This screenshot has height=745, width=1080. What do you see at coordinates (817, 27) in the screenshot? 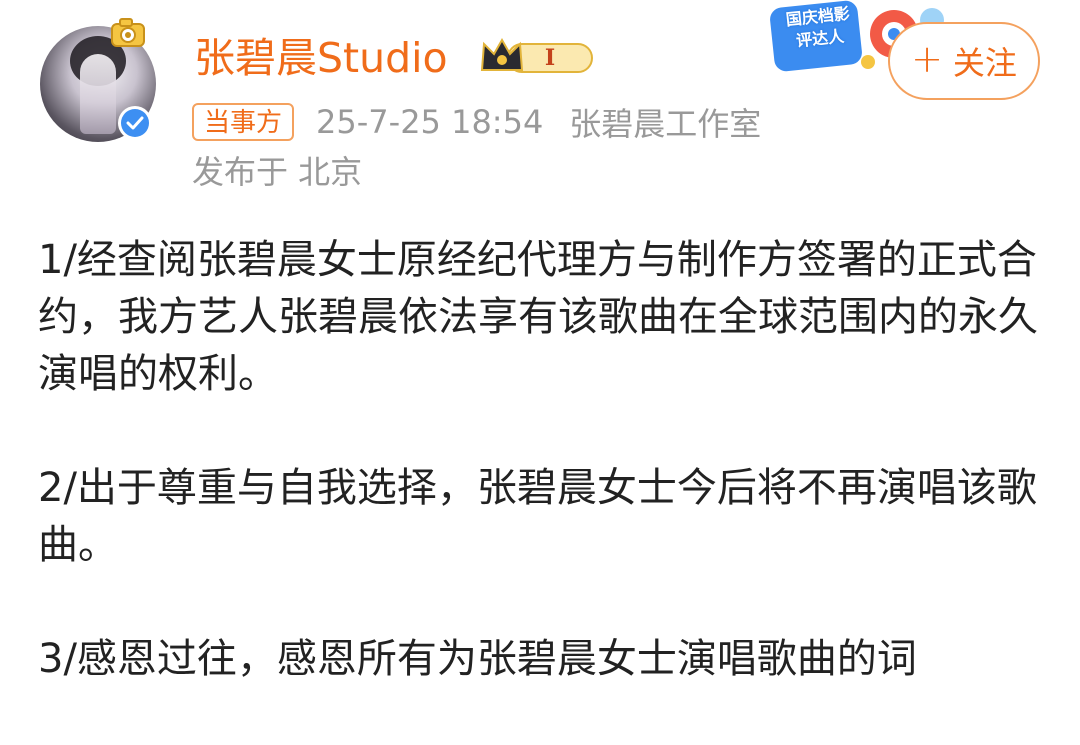
I see `promo-text: 国庆档影评达人` at bounding box center [817, 27].